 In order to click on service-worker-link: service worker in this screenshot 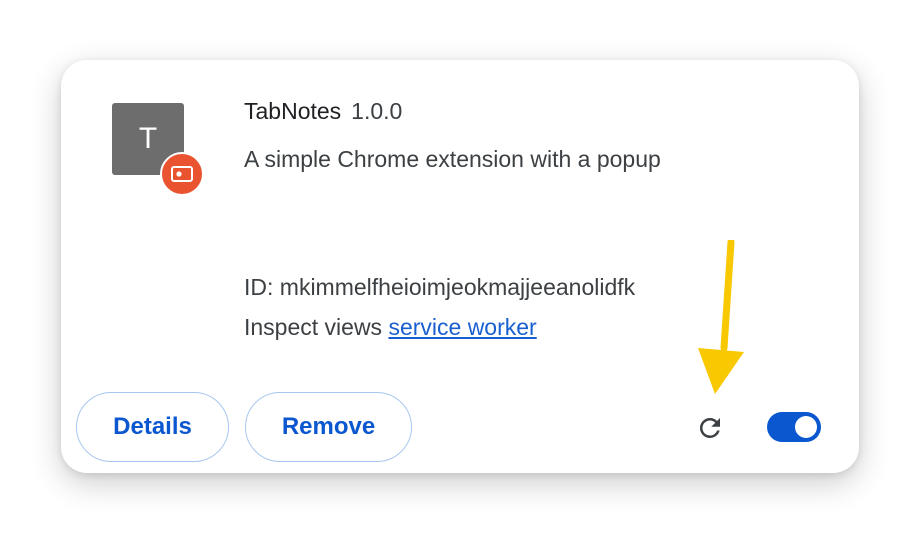, I will do `click(462, 327)`.